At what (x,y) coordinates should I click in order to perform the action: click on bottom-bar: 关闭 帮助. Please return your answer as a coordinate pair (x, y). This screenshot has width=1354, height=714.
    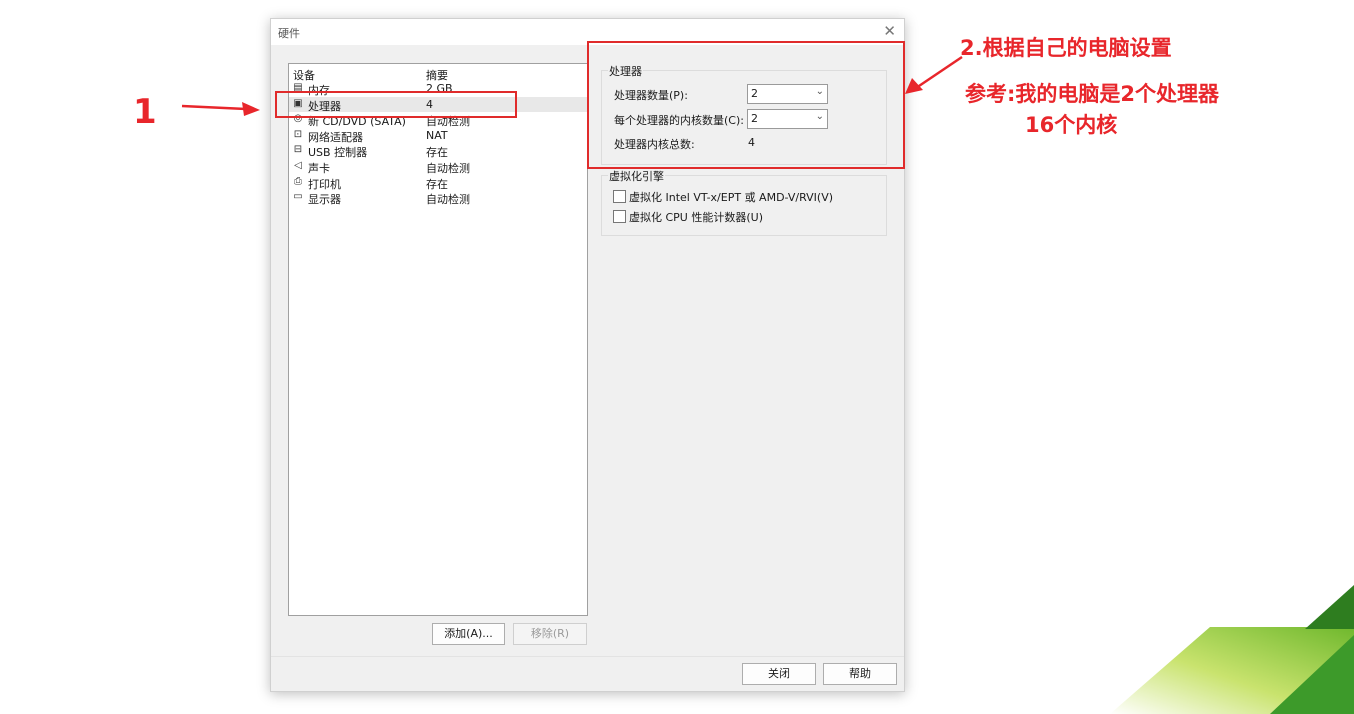
    Looking at the image, I should click on (587, 673).